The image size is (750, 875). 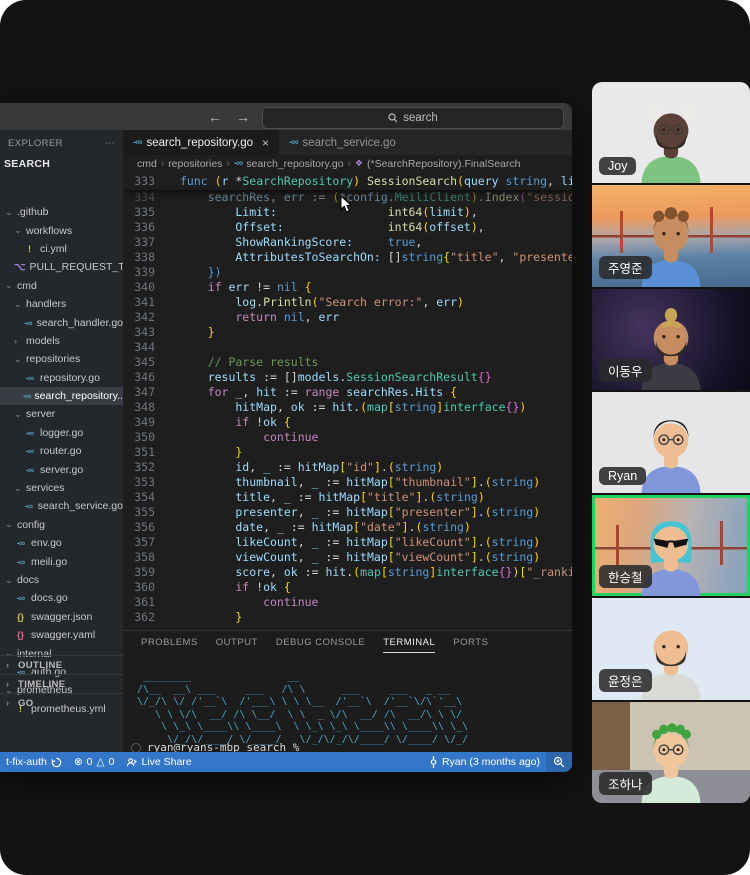 I want to click on participant-tile-이동우: 이동우, so click(x=671, y=339).